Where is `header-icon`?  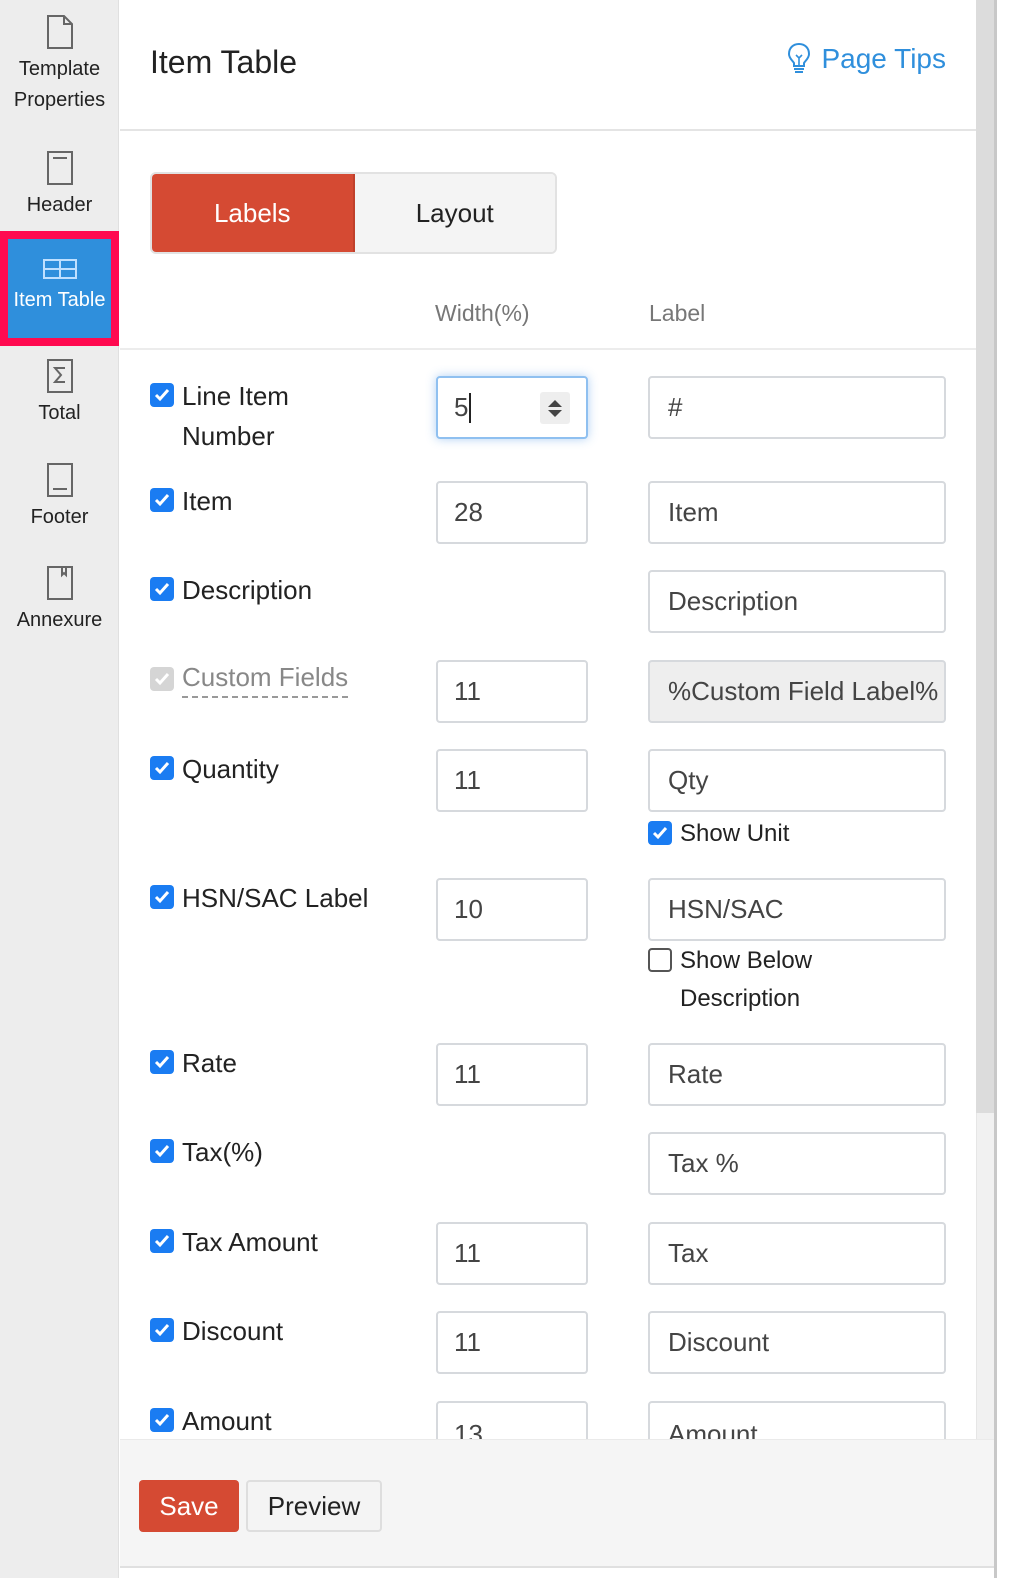
header-icon is located at coordinates (59, 168).